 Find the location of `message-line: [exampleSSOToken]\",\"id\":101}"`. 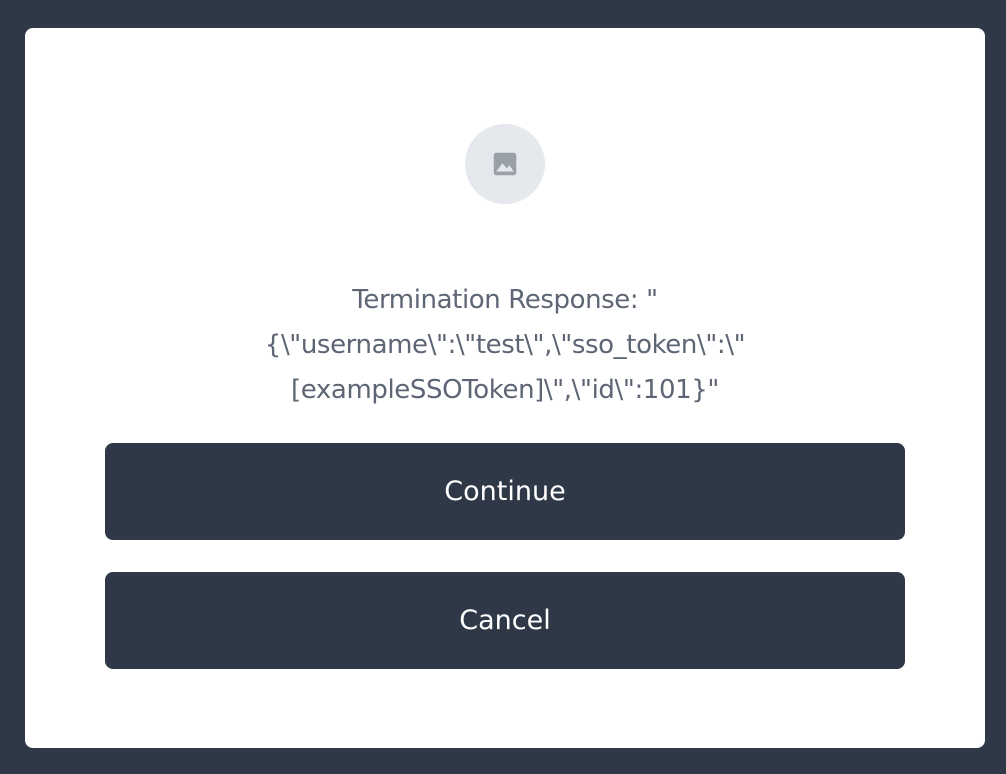

message-line: [exampleSSOToken]\",\"id\":101}" is located at coordinates (505, 390).